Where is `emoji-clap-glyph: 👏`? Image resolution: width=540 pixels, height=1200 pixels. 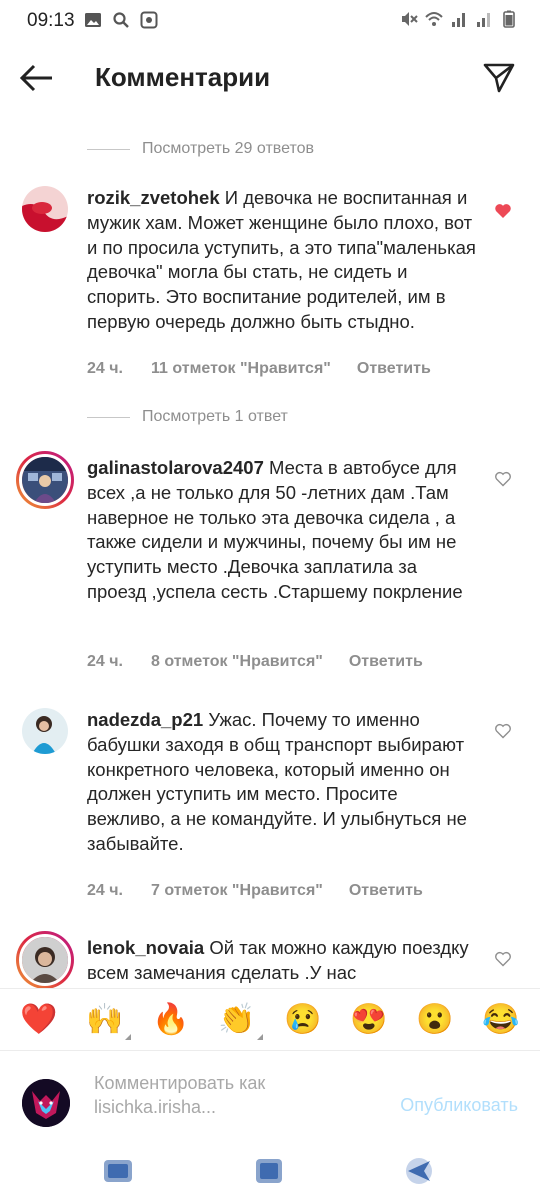
emoji-clap-glyph: 👏 is located at coordinates (237, 1019).